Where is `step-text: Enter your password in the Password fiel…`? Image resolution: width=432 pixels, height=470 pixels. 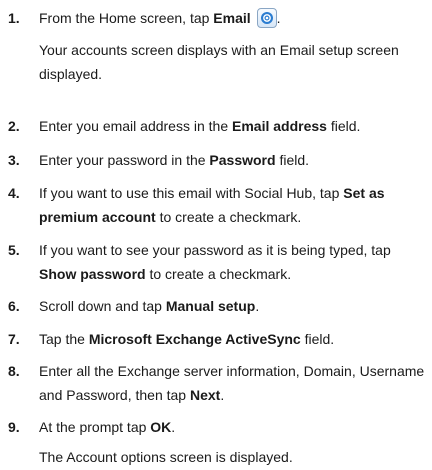 step-text: Enter your password in the Password fiel… is located at coordinates (174, 160).